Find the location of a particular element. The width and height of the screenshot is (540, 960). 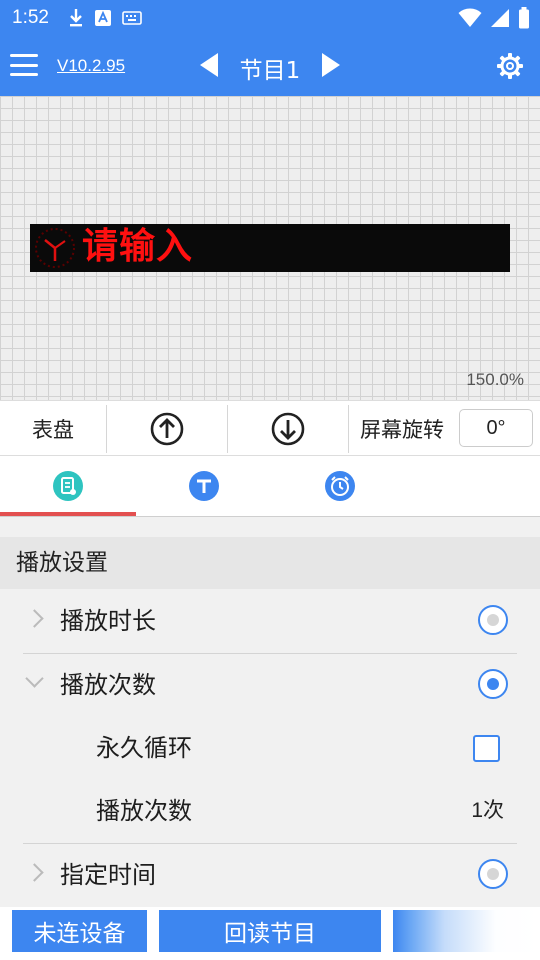

program-title: 节目1 is located at coordinates (270, 71).